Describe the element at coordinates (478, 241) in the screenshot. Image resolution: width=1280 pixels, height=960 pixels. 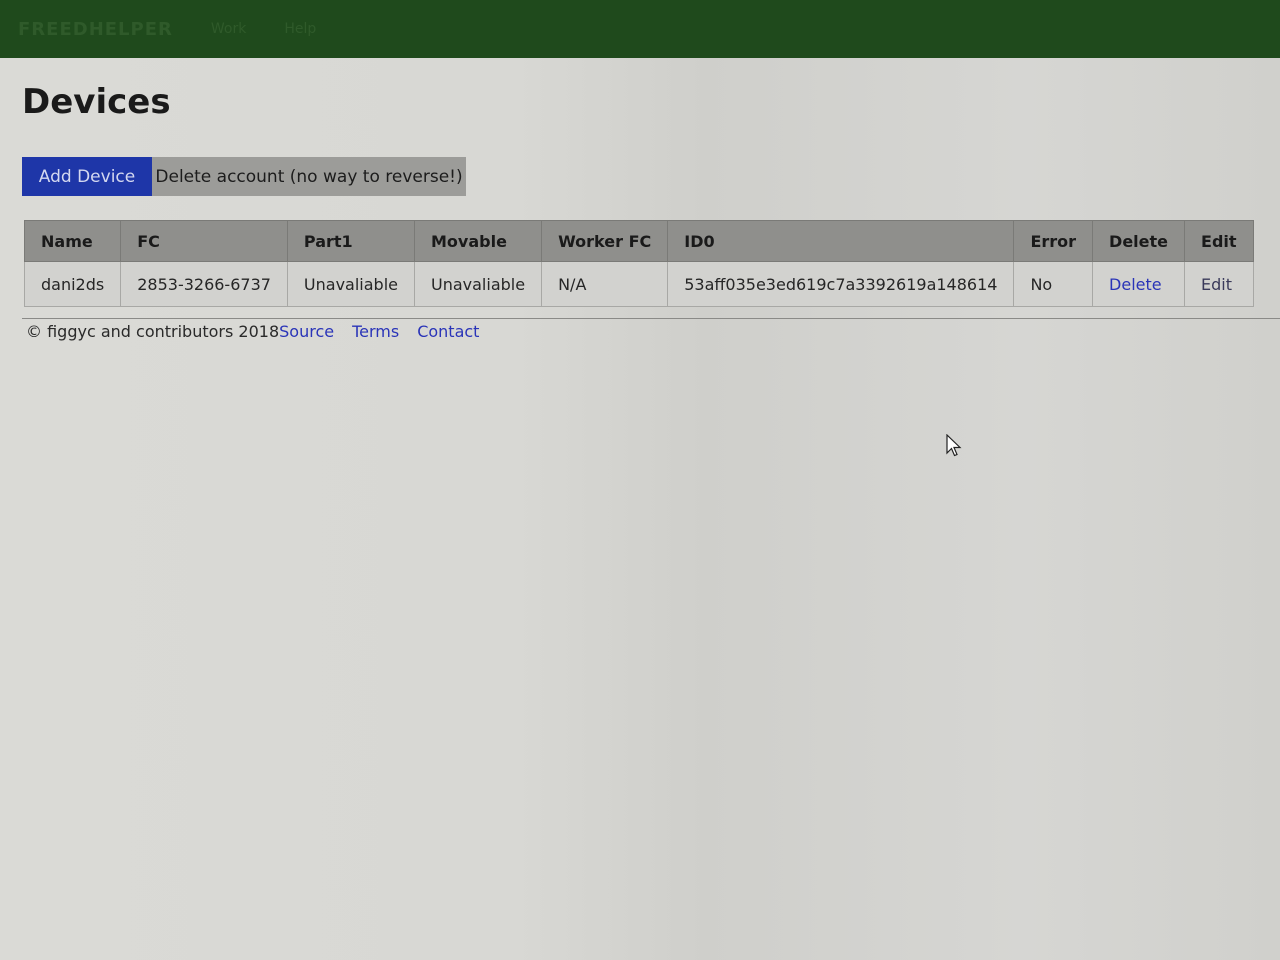
I see `column-header-movable: Movable` at that location.